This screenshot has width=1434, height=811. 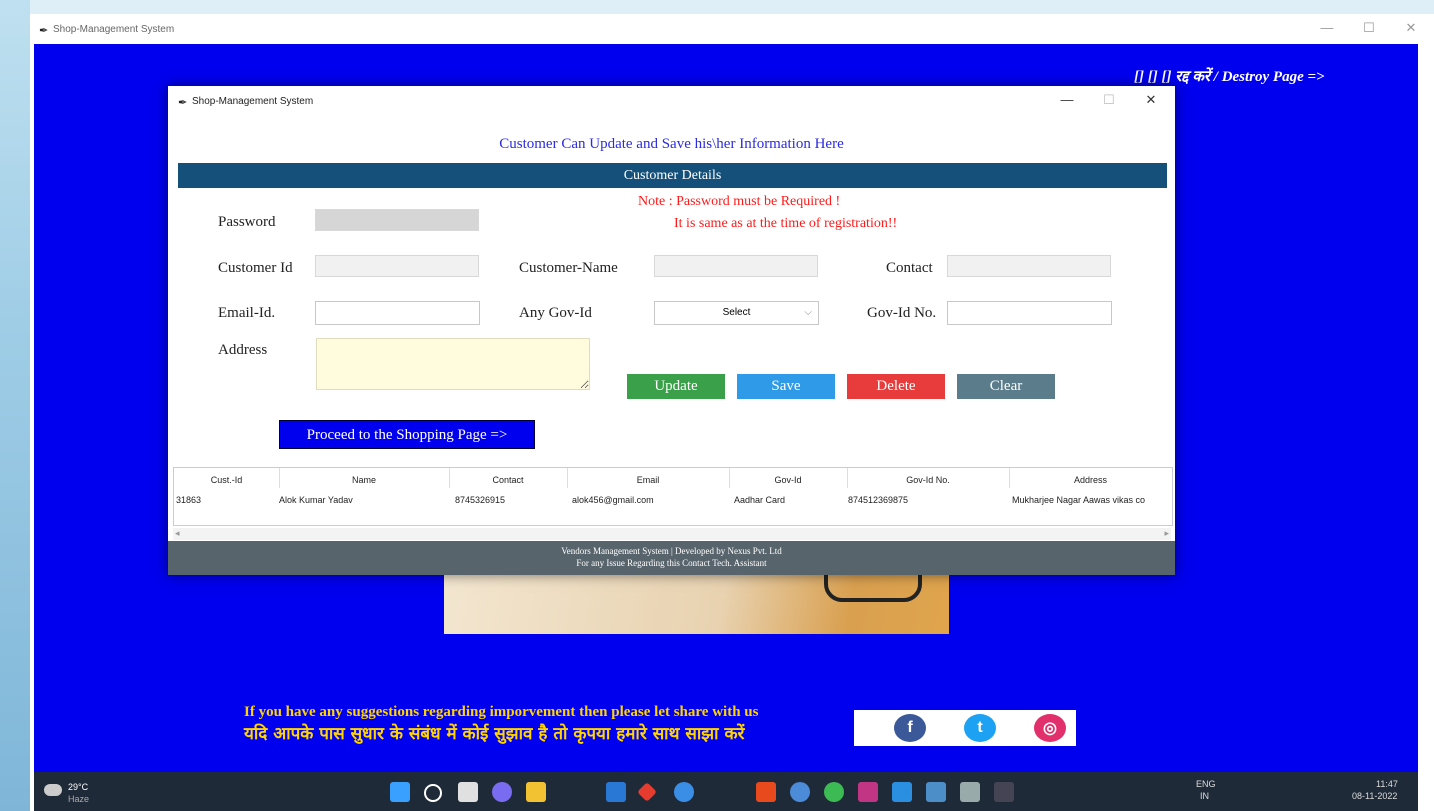 I want to click on table-cell: Alok Kumar Yadav, so click(x=316, y=500).